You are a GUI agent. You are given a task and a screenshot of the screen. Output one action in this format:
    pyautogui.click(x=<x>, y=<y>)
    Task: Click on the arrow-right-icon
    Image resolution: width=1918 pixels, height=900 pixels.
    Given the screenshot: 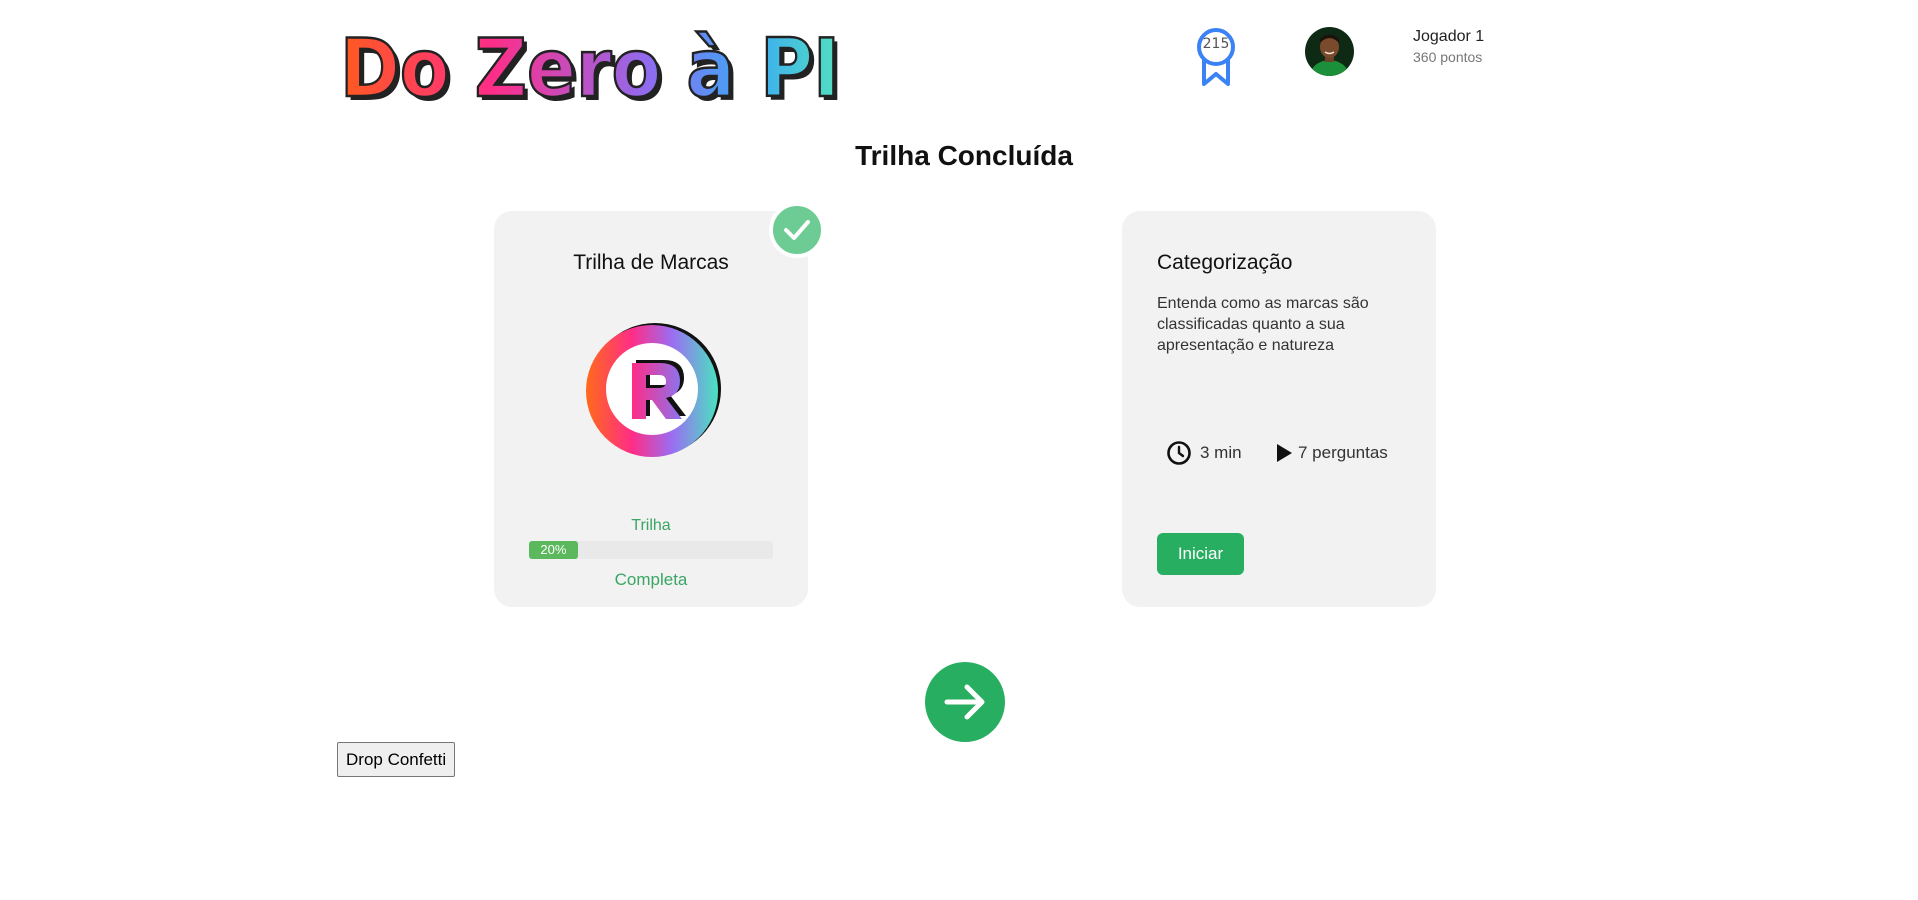 What is the action you would take?
    pyautogui.click(x=964, y=702)
    